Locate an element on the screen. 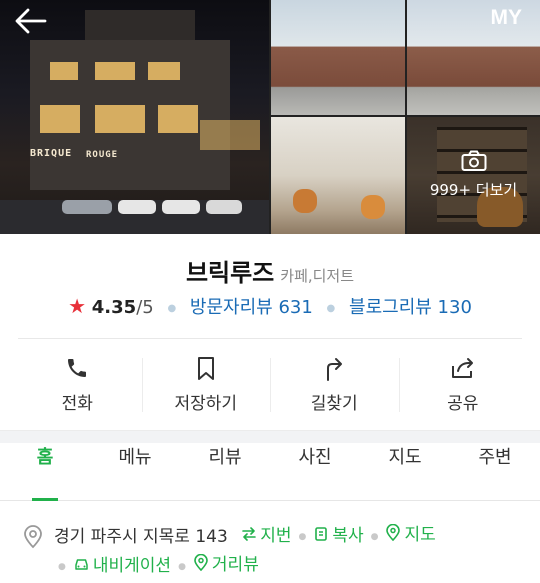 This screenshot has width=540, height=583. phone-icon is located at coordinates (77, 368).